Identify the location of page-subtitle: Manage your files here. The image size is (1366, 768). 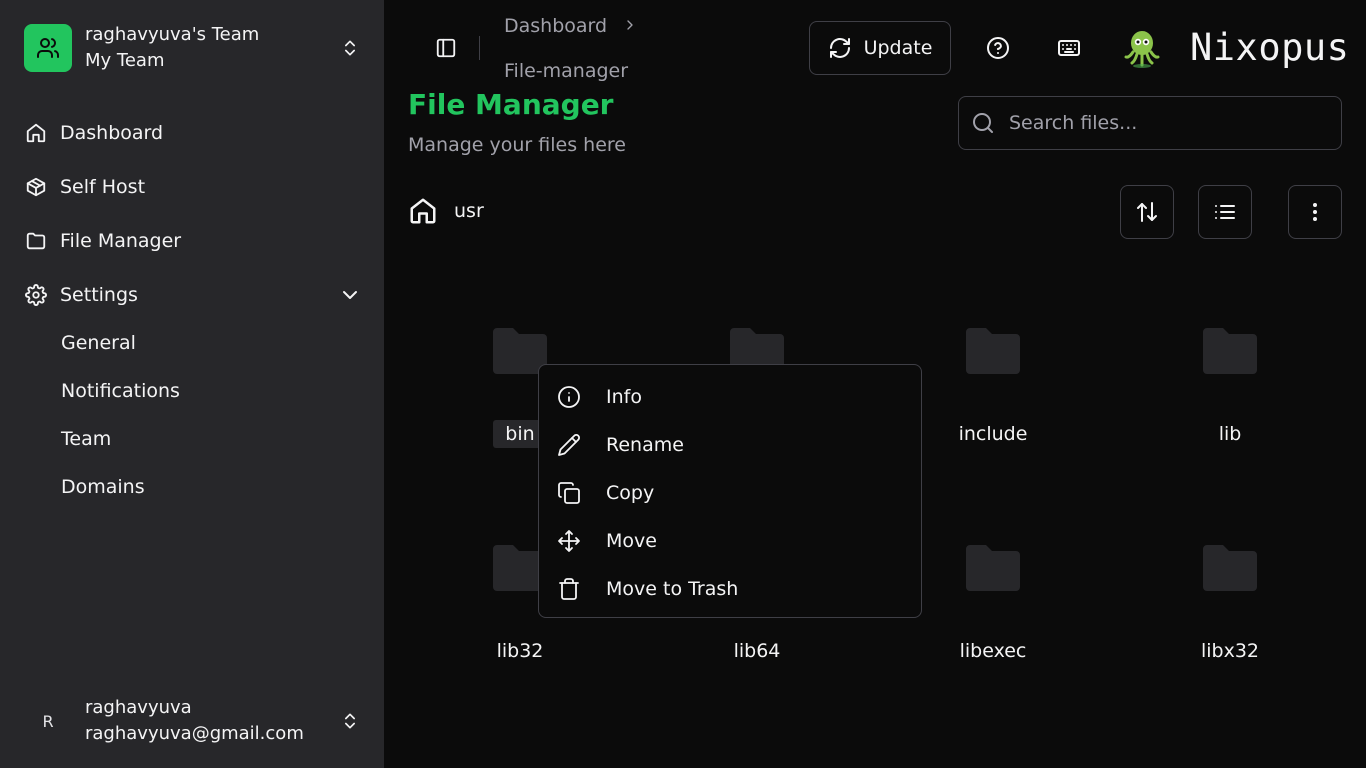
(517, 145).